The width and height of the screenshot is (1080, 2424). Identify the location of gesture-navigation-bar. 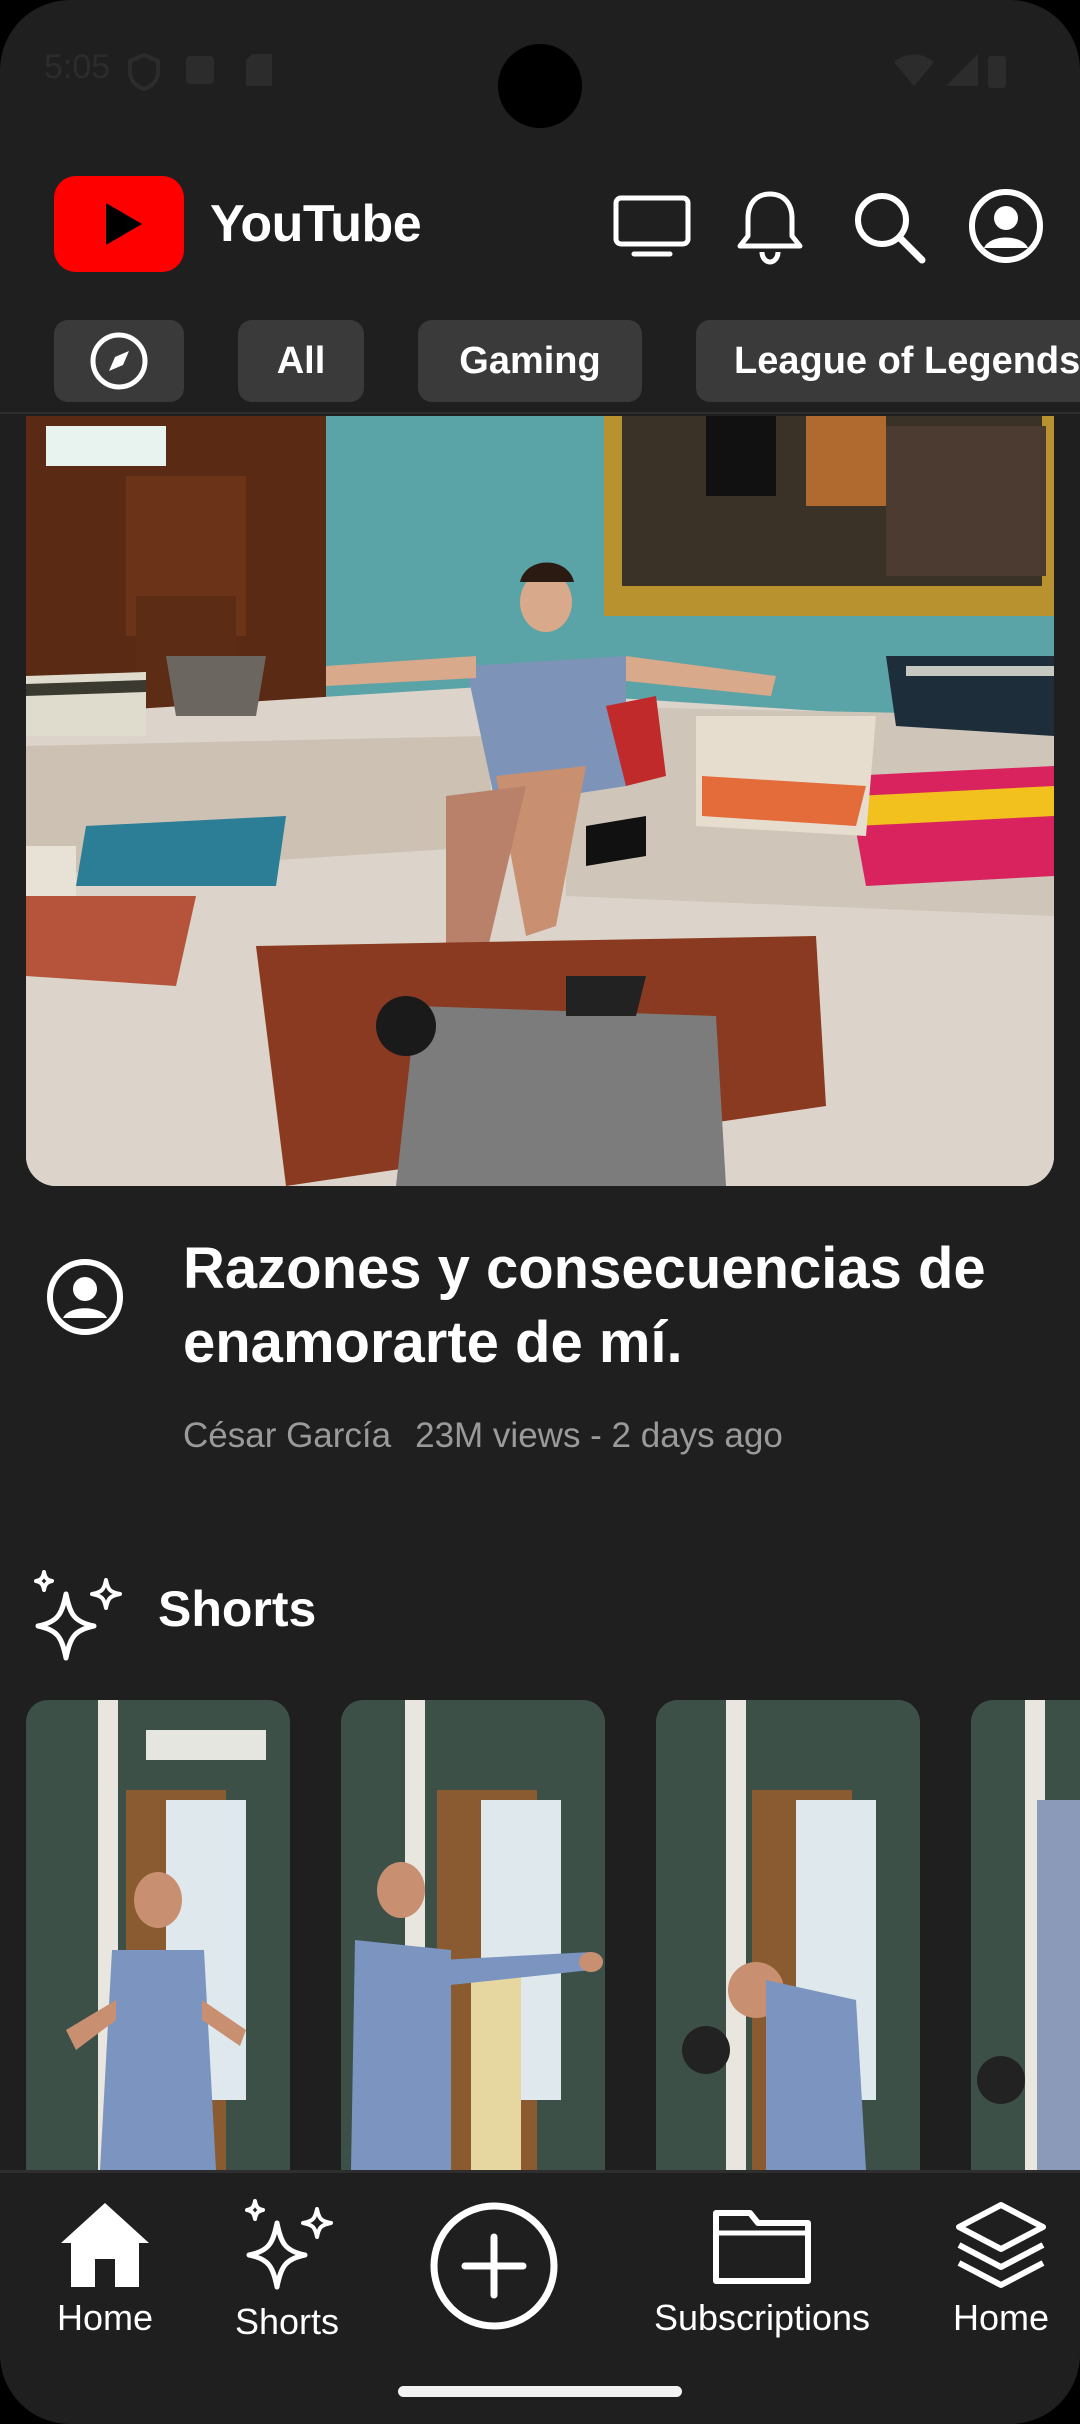
(540, 2391).